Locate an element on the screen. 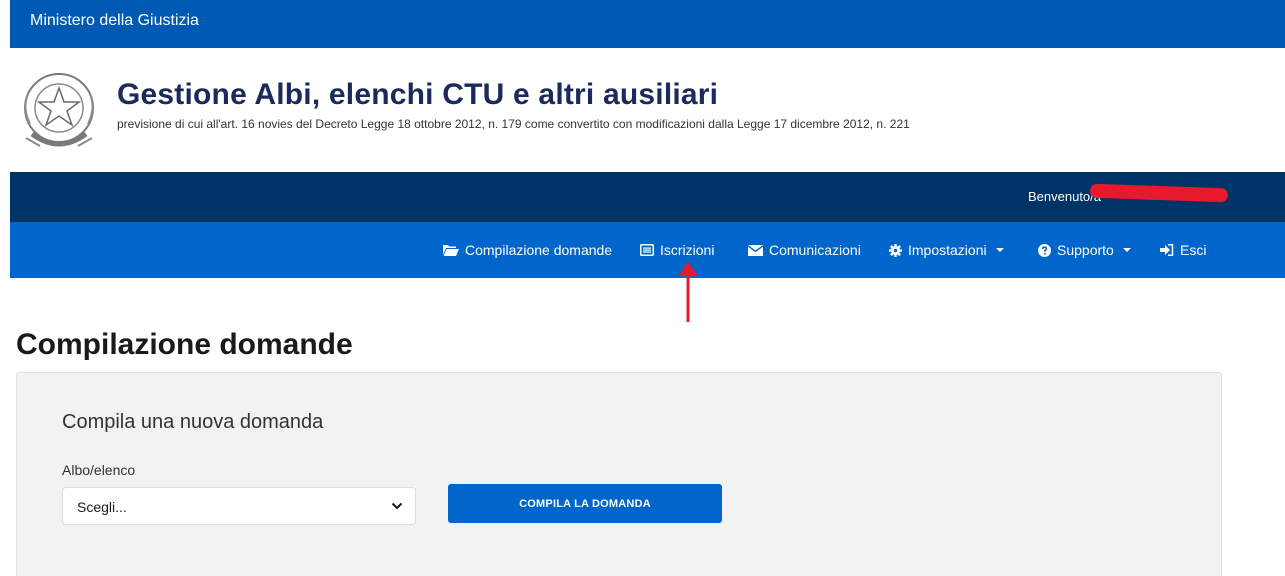  page-title: Compilazione domande is located at coordinates (184, 344).